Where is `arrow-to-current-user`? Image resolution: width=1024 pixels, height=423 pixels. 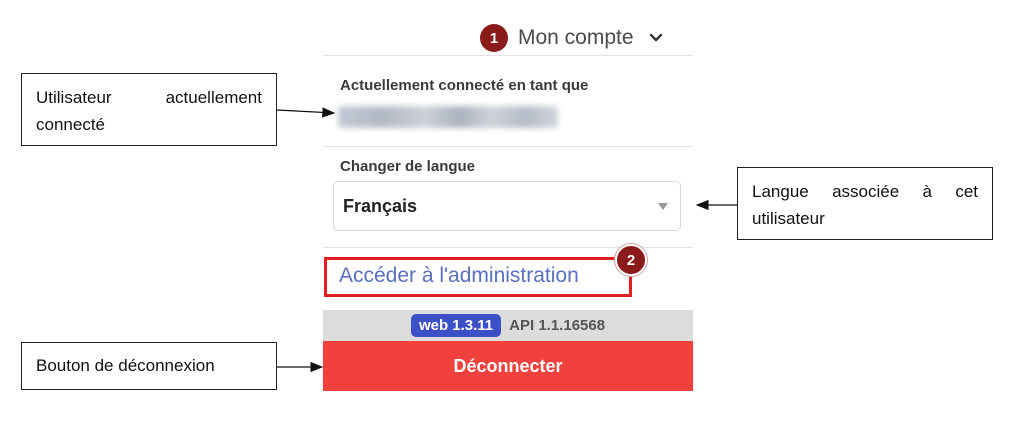
arrow-to-current-user is located at coordinates (306, 112).